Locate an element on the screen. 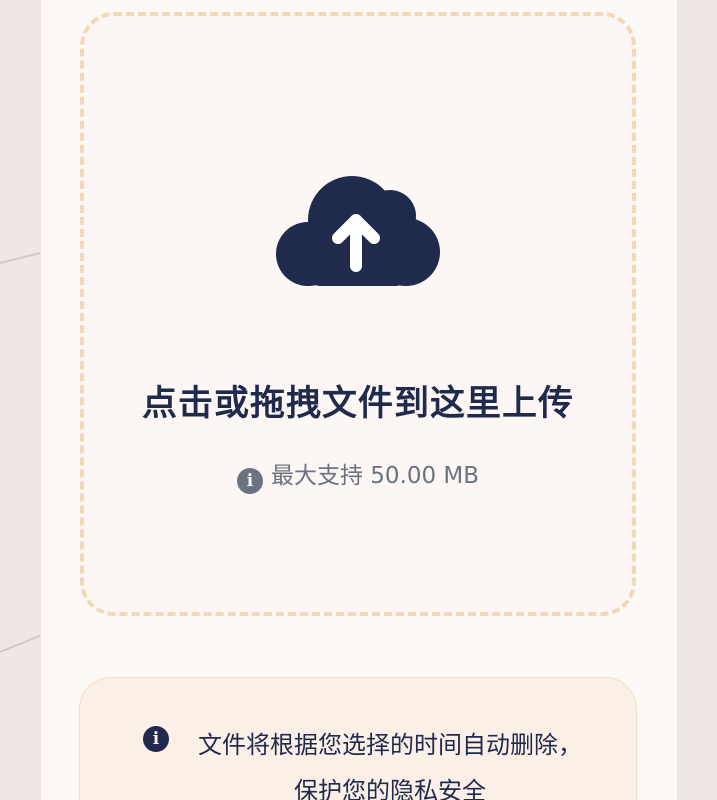  privacy-notice-text: 文件将根据您选择的时间自动删除，保护您的隐私安全 is located at coordinates (390, 765).